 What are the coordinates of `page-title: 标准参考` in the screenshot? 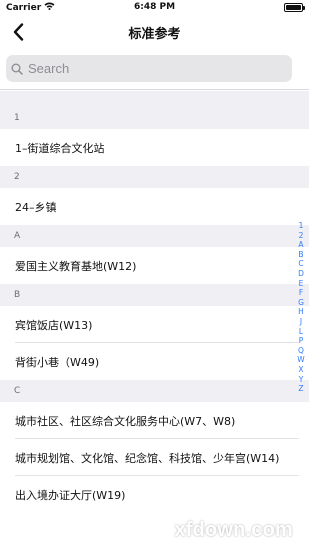 It's located at (154, 34).